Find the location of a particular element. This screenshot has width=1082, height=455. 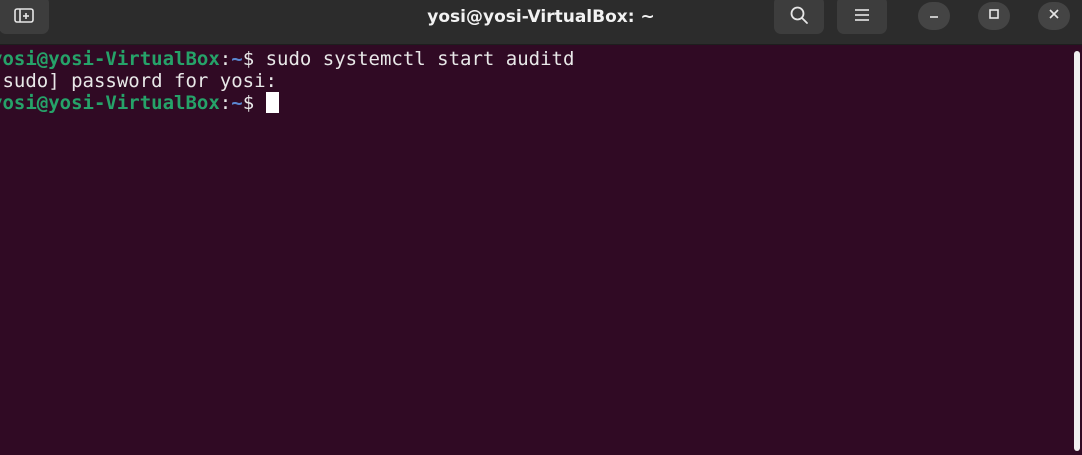

scrollbar-thumb is located at coordinates (1077, 251).